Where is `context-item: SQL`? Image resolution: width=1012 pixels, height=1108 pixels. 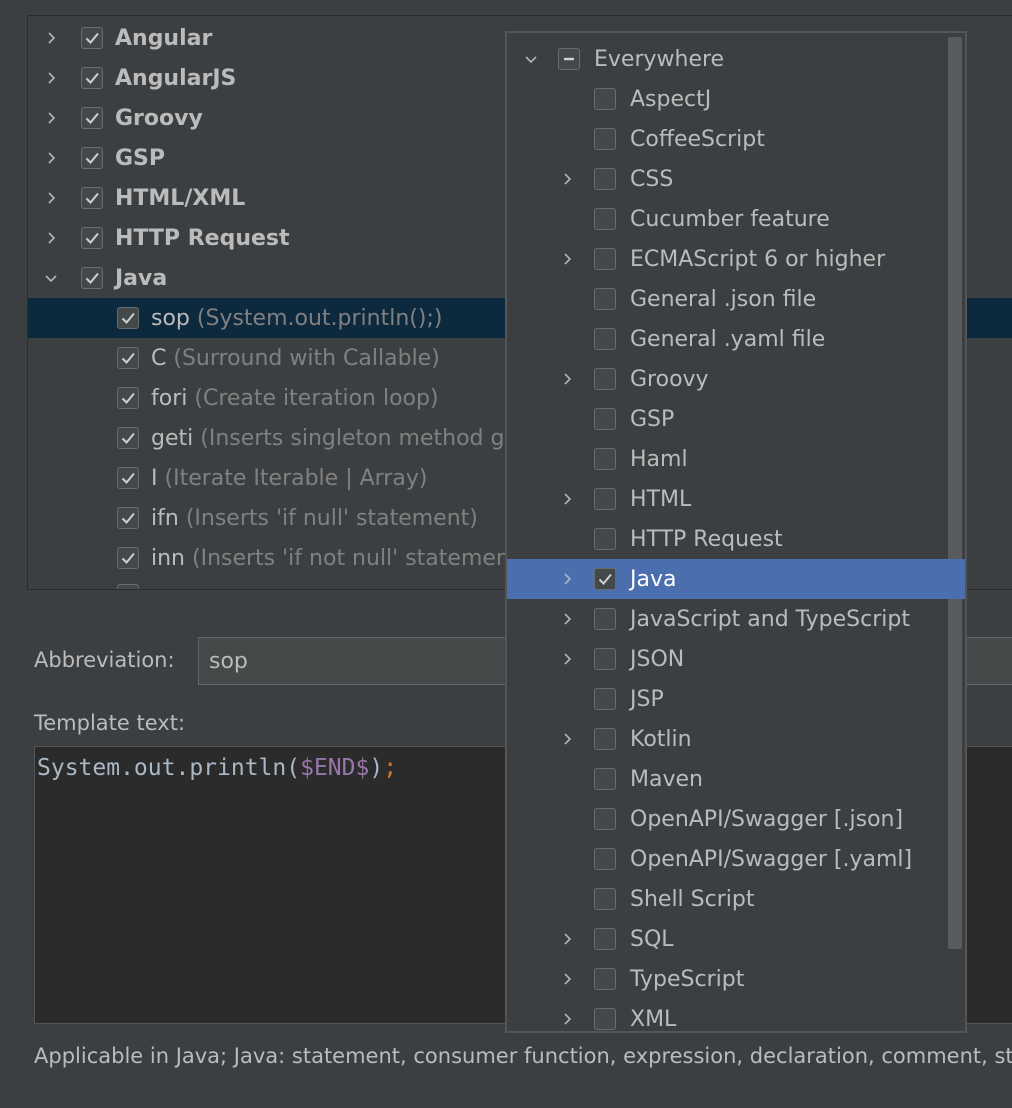 context-item: SQL is located at coordinates (736, 939).